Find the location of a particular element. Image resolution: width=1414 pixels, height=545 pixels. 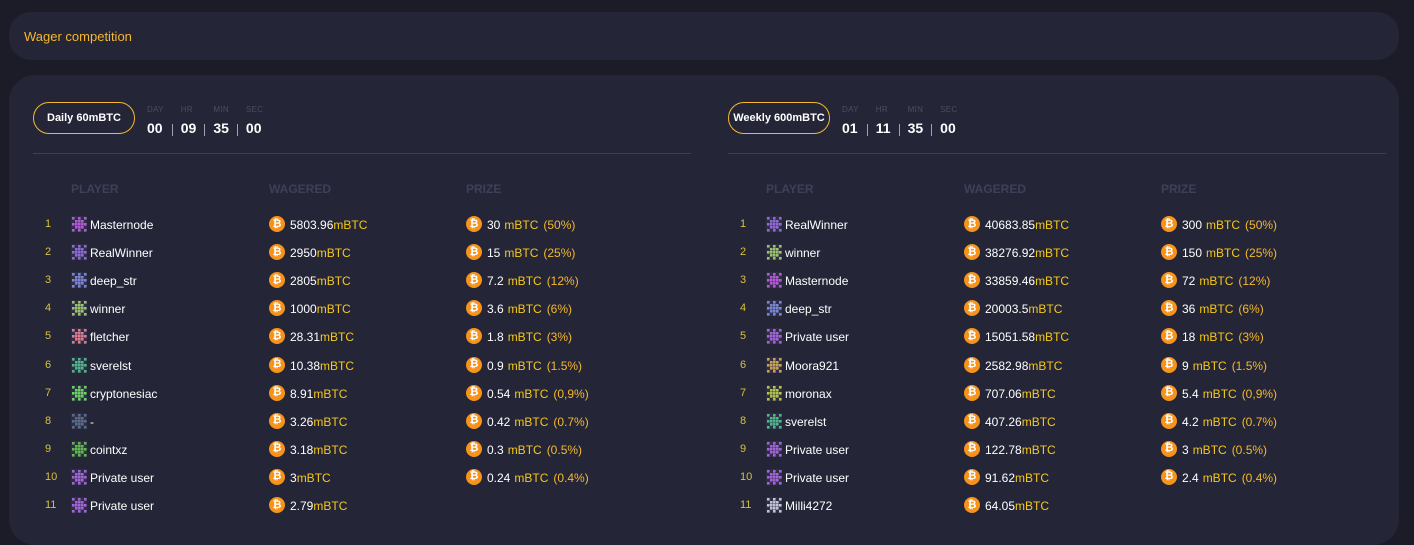

prize-value: 2.4 is located at coordinates (1190, 477).